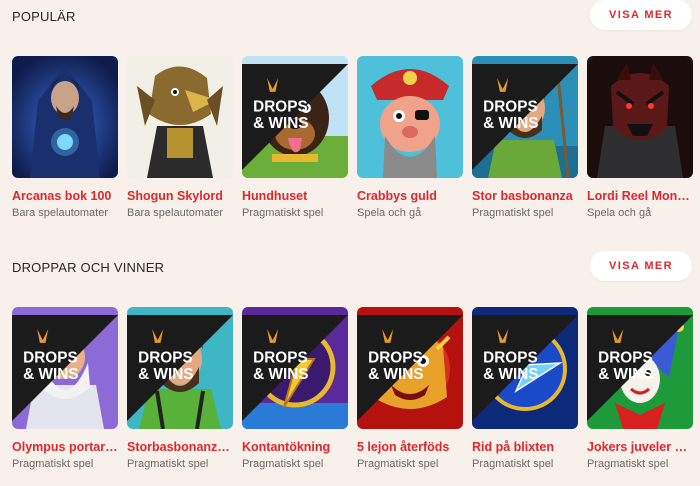 This screenshot has height=486, width=700. Describe the element at coordinates (180, 447) in the screenshot. I see `game-title: Storbasbonanza 1000` at that location.